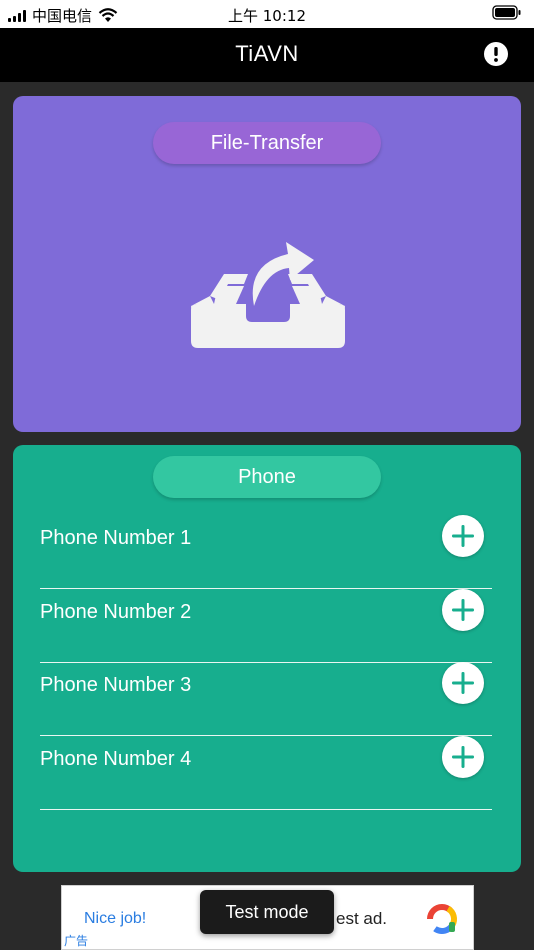 The width and height of the screenshot is (534, 950). I want to click on ad-logo-icon, so click(442, 919).